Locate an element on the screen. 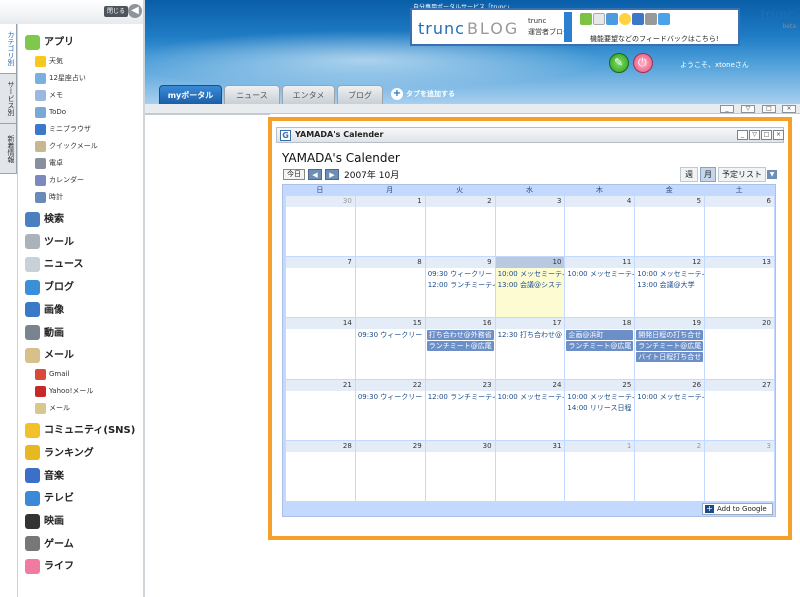 This screenshot has width=800, height=597. sidebar-subitem: ミニブラウザ is located at coordinates (63, 129).